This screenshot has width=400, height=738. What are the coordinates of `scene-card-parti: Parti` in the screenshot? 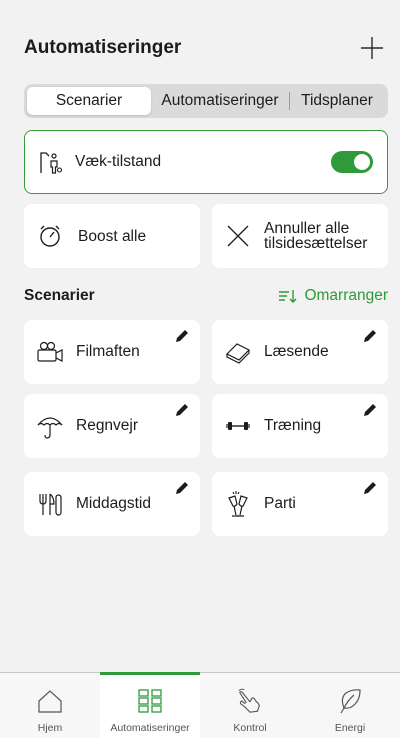 It's located at (300, 504).